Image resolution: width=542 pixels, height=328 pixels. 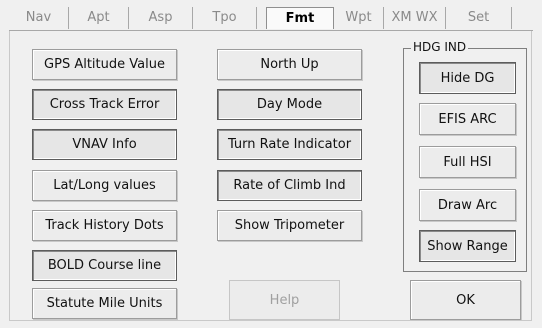 I want to click on hide-dg-button: Hide DG, so click(x=467, y=78).